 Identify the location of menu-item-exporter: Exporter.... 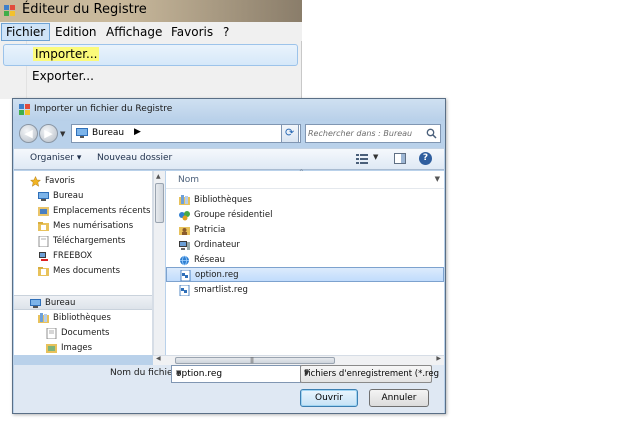
(63, 76).